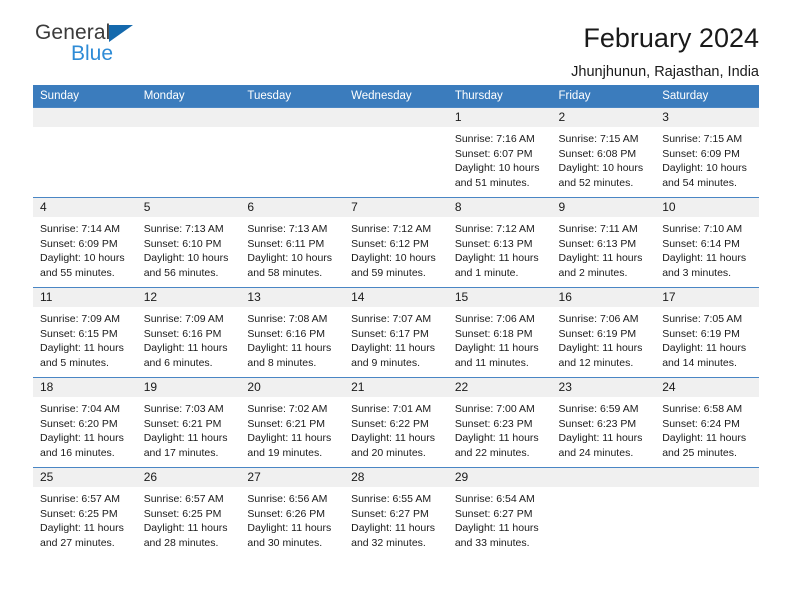 This screenshot has width=792, height=612. What do you see at coordinates (188, 152) in the screenshot?
I see `day-cell-empty` at bounding box center [188, 152].